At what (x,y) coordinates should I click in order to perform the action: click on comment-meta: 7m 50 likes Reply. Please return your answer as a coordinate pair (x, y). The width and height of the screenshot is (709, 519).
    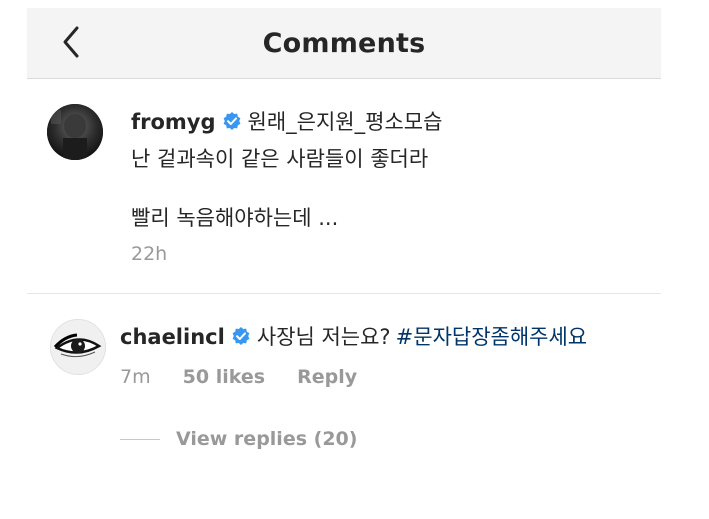
    Looking at the image, I should click on (251, 377).